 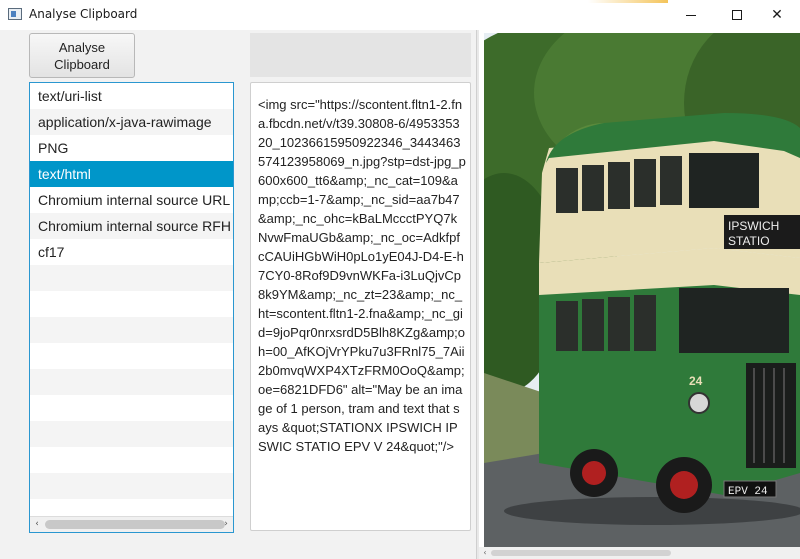 I want to click on analyse-clipboard-button: Analyse Clipboard, so click(x=82, y=55).